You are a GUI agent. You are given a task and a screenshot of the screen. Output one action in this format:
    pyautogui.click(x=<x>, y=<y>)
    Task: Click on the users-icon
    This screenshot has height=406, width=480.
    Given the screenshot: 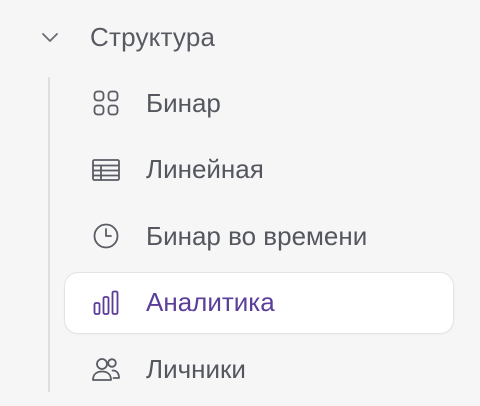 What is the action you would take?
    pyautogui.click(x=106, y=369)
    